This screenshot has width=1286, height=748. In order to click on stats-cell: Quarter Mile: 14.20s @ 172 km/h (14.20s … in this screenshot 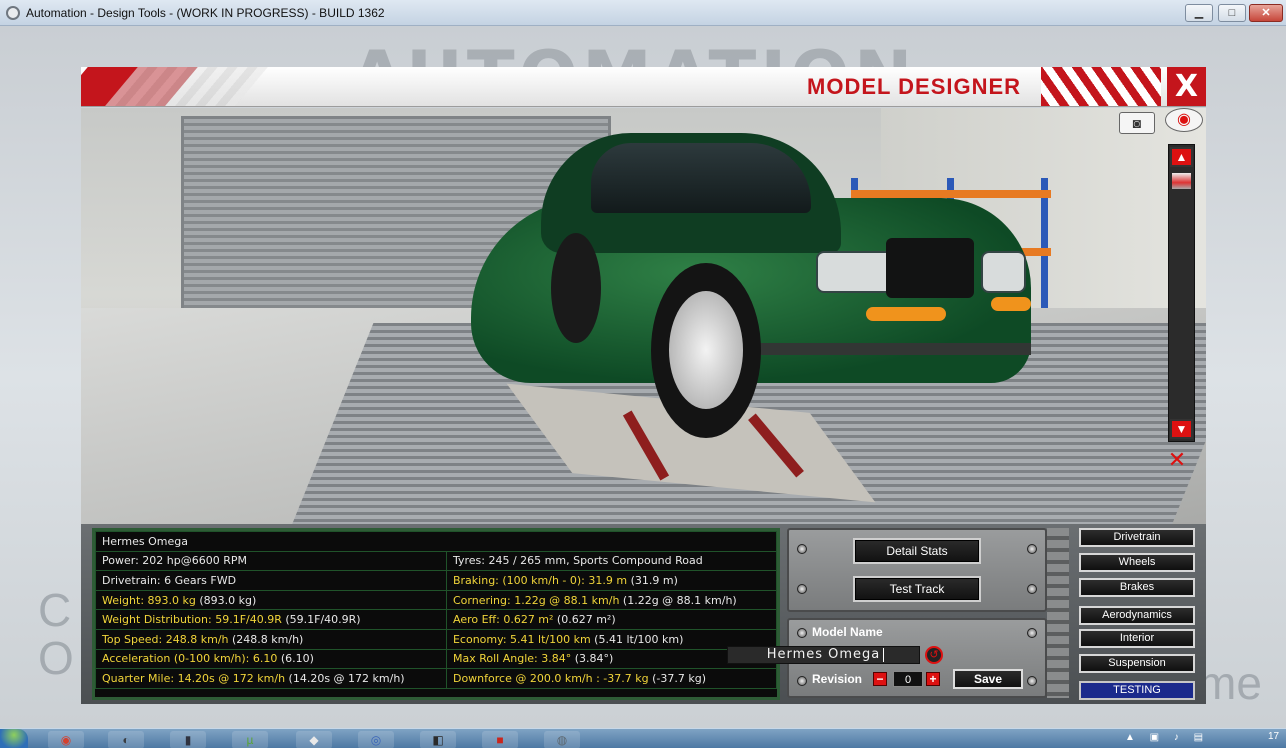, I will do `click(271, 678)`.